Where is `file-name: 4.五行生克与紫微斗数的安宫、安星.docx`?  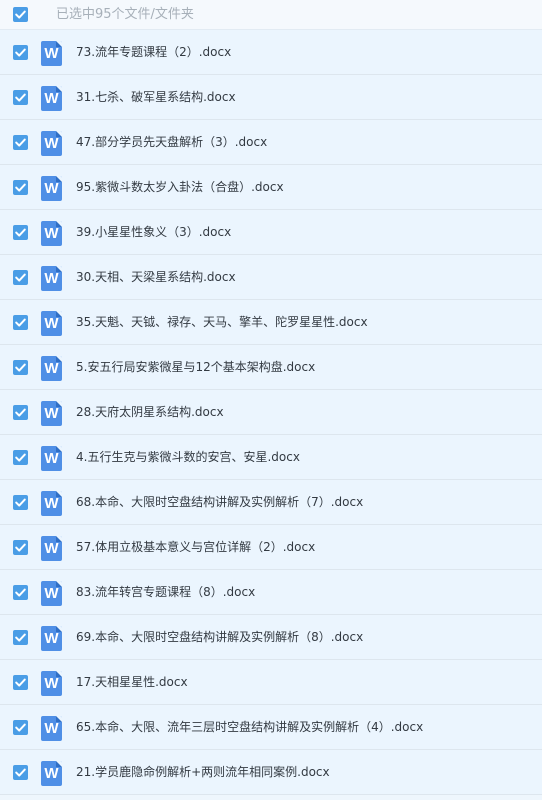
file-name: 4.五行生克与紫微斗数的安宫、安星.docx is located at coordinates (188, 457).